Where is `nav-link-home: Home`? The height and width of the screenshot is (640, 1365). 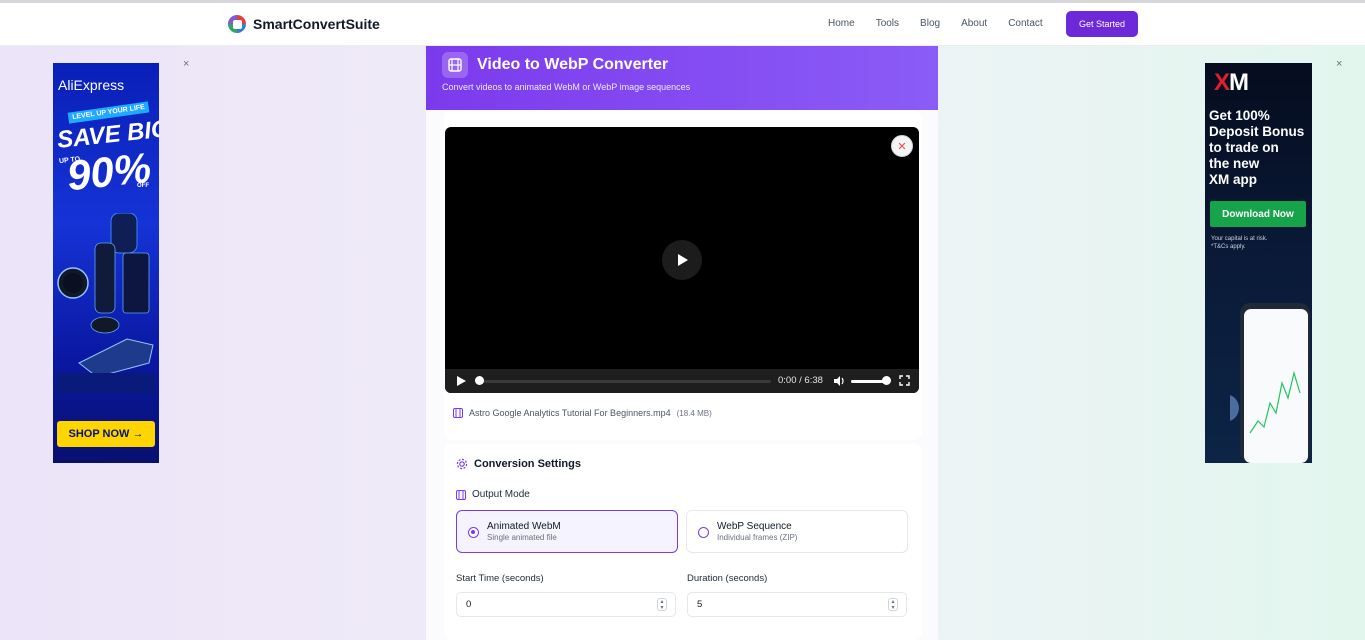
nav-link-home: Home is located at coordinates (841, 23).